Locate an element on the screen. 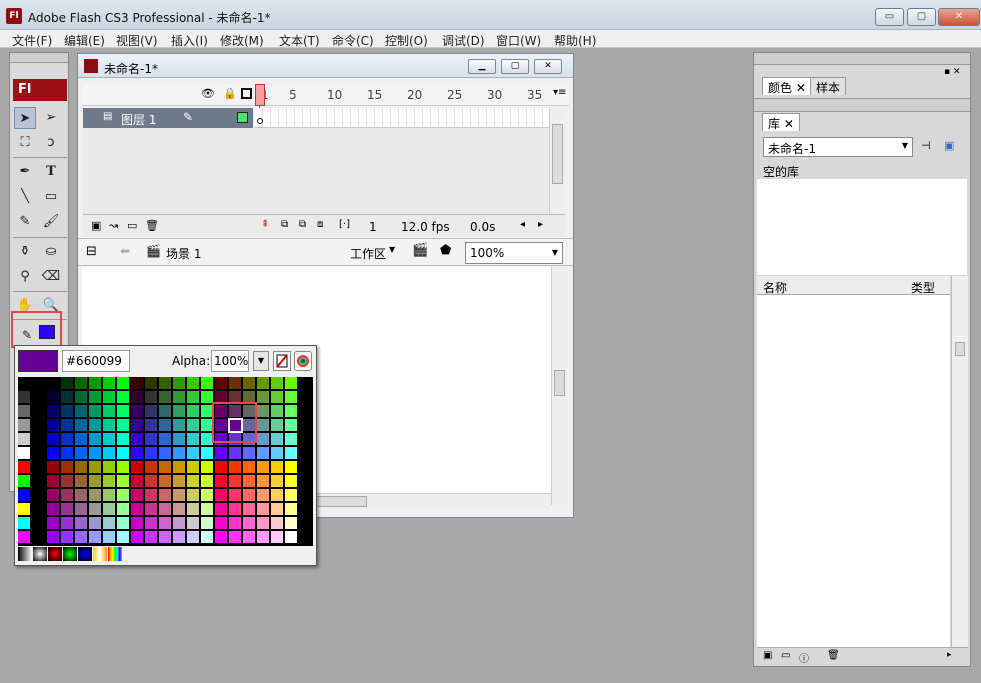 The width and height of the screenshot is (981, 683). onion-outline-icon: ⧉ is located at coordinates (302, 224).